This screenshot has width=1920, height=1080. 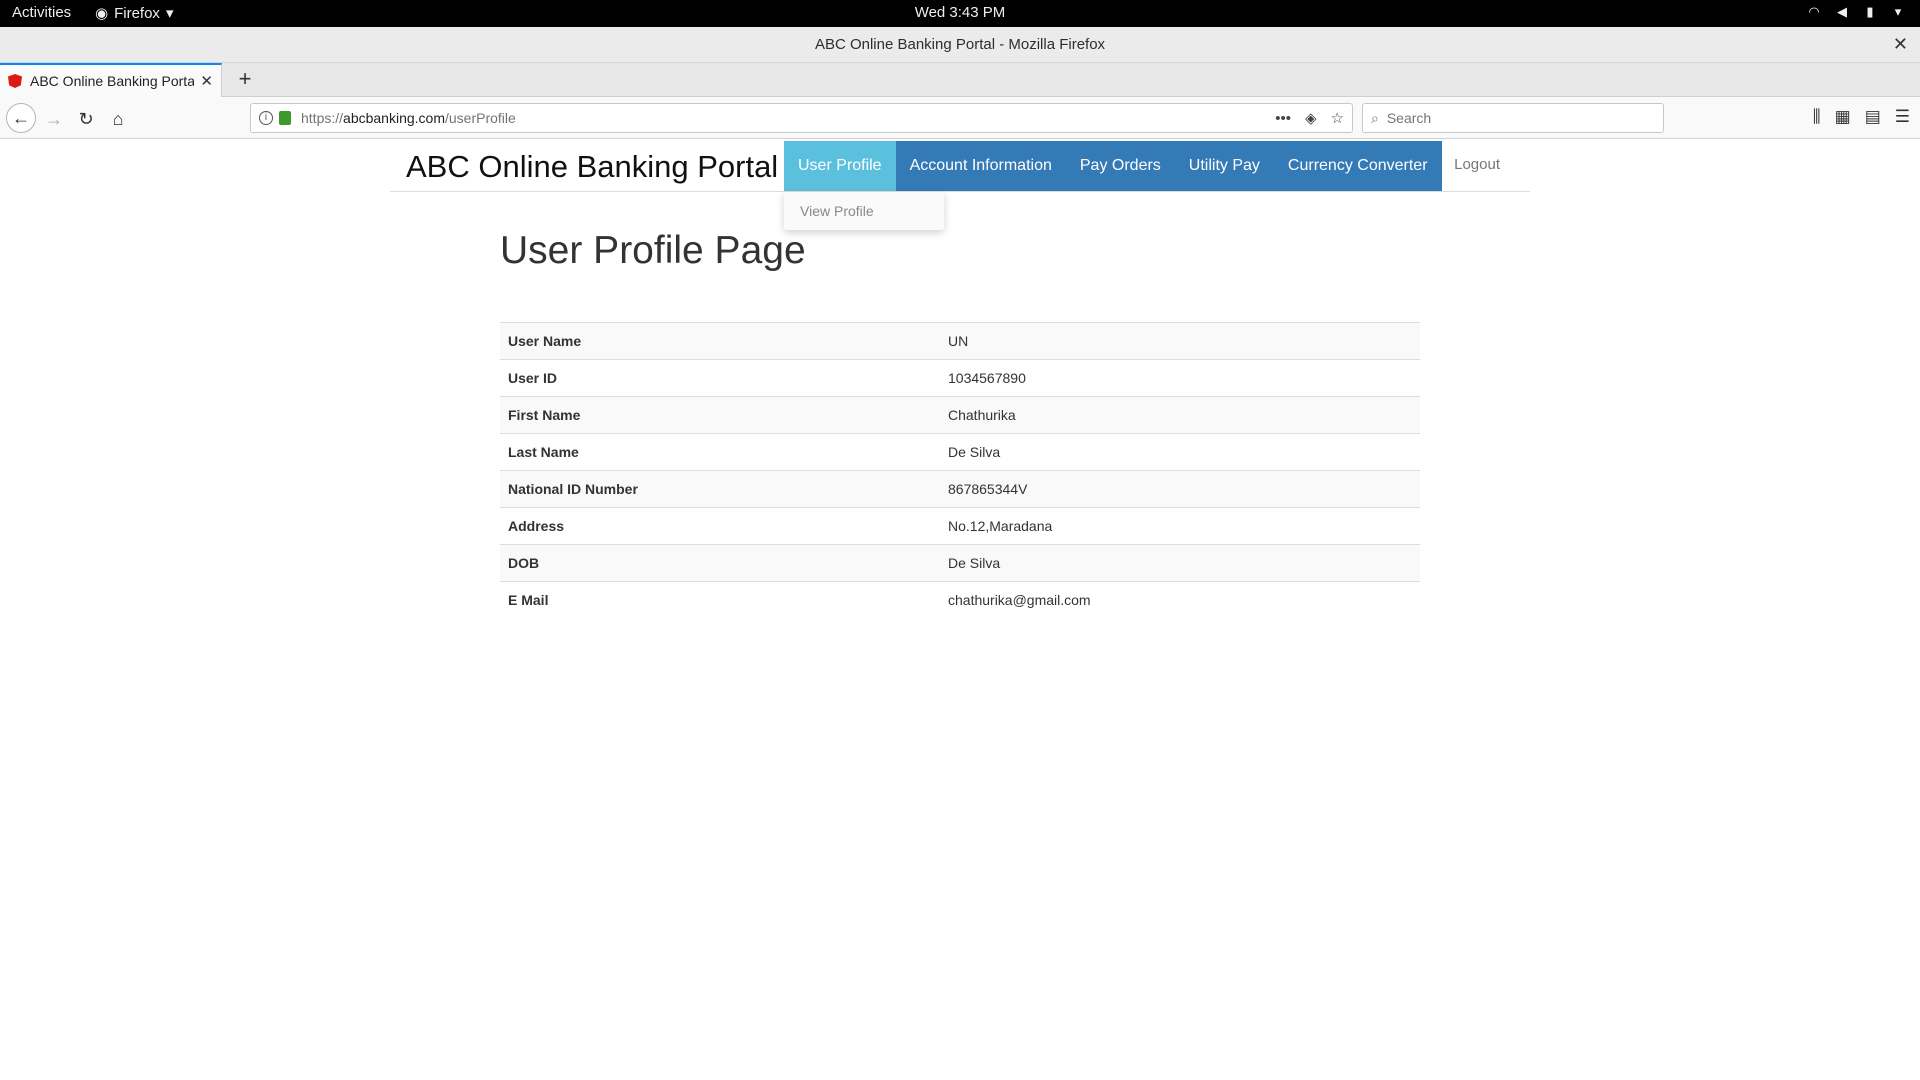 I want to click on tab-active: ABC Online Banking Portal ✕, so click(x=111, y=80).